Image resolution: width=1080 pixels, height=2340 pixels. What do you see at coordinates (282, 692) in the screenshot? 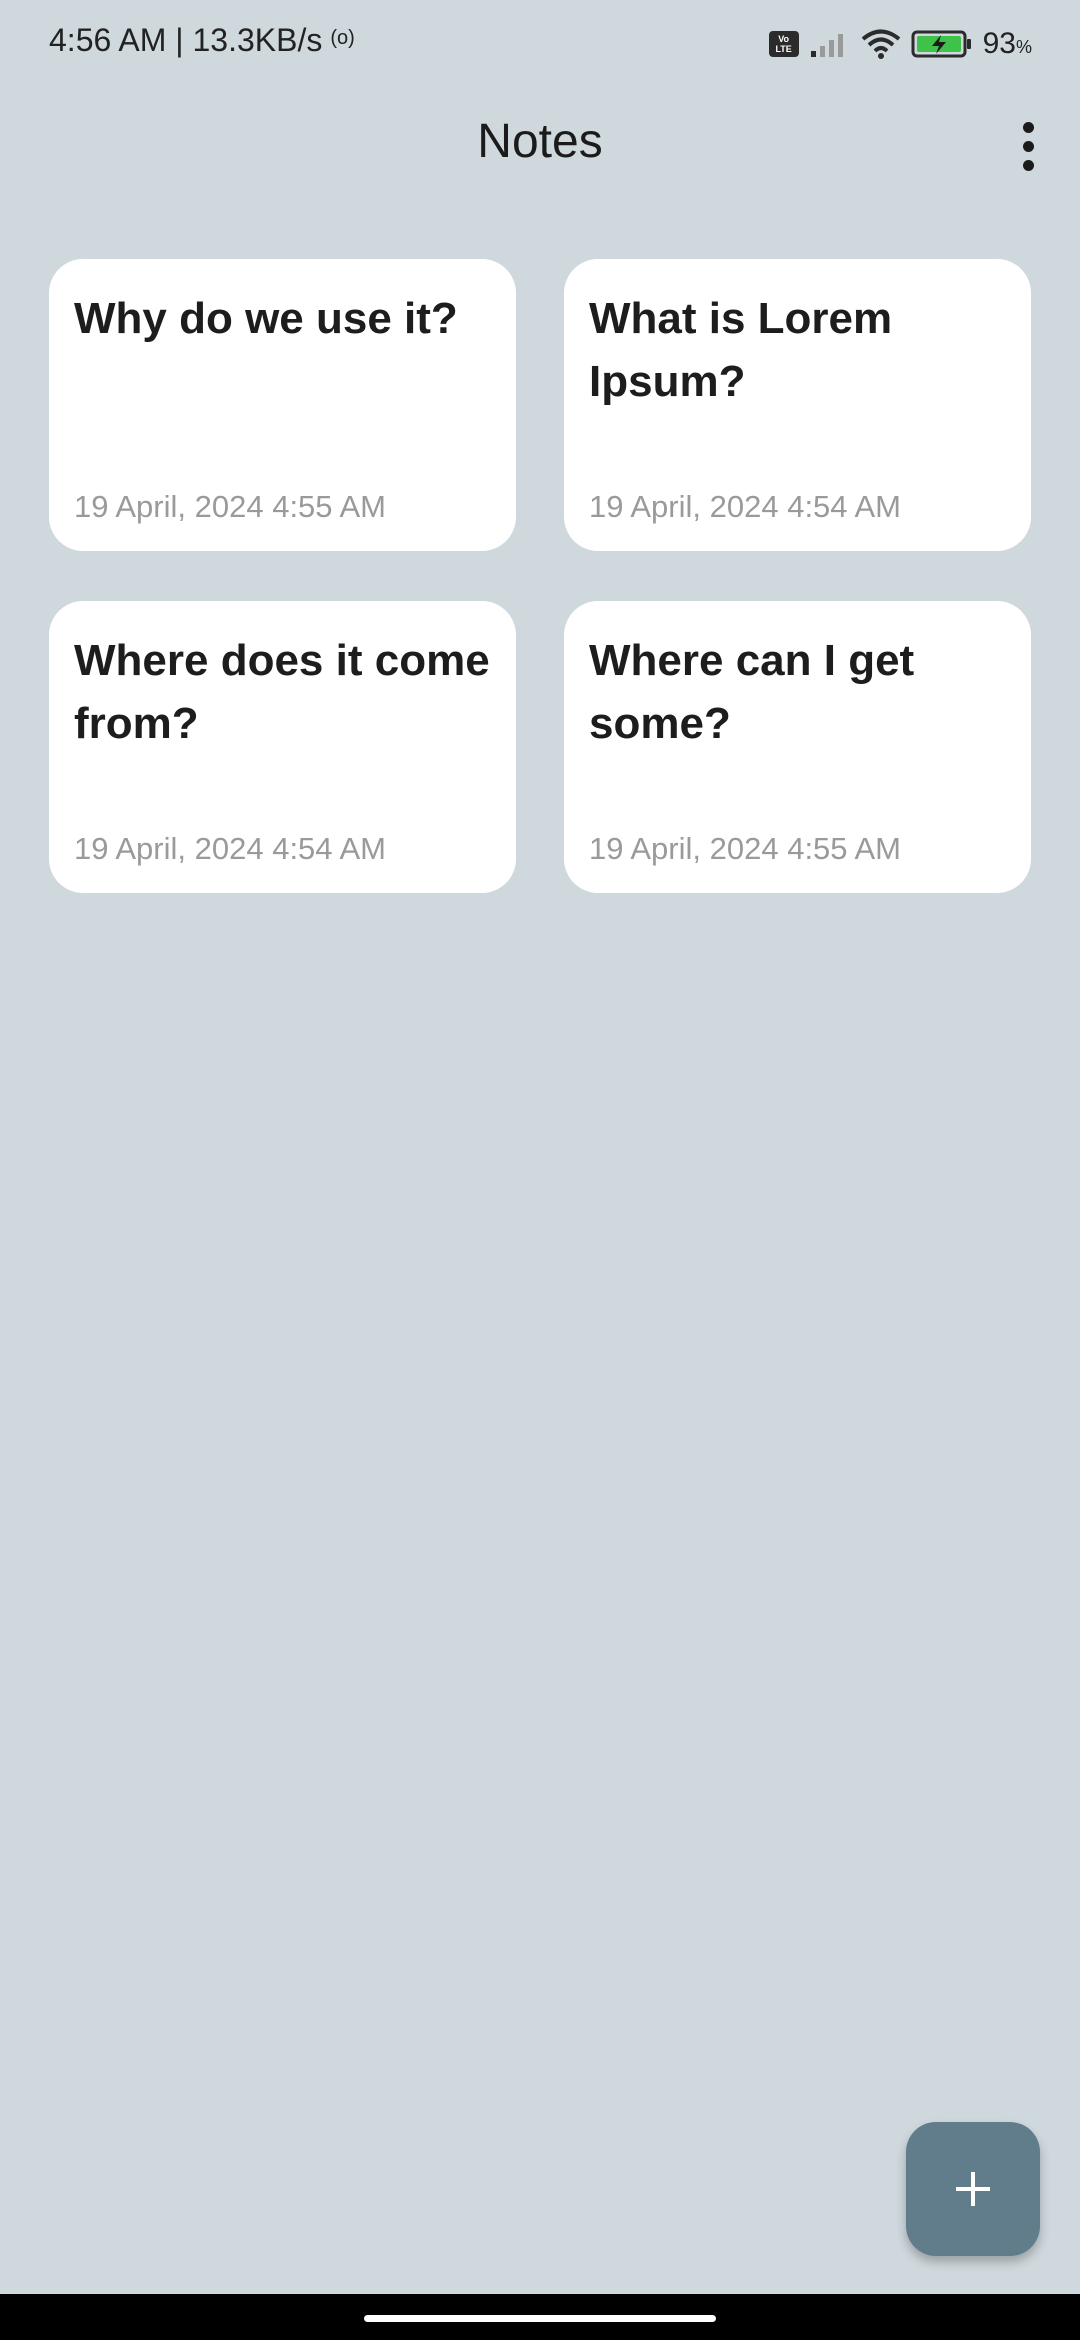
I see `note-title: Where does it come from?` at bounding box center [282, 692].